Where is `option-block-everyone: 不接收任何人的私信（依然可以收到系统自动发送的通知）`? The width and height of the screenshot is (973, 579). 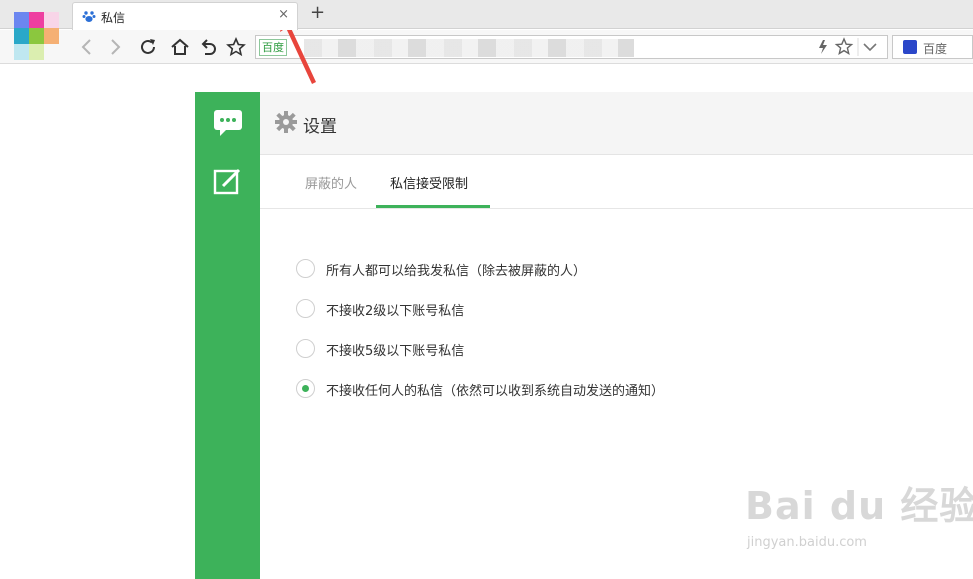 option-block-everyone: 不接收任何人的私信（依然可以收到系统自动发送的通知） is located at coordinates (506, 389).